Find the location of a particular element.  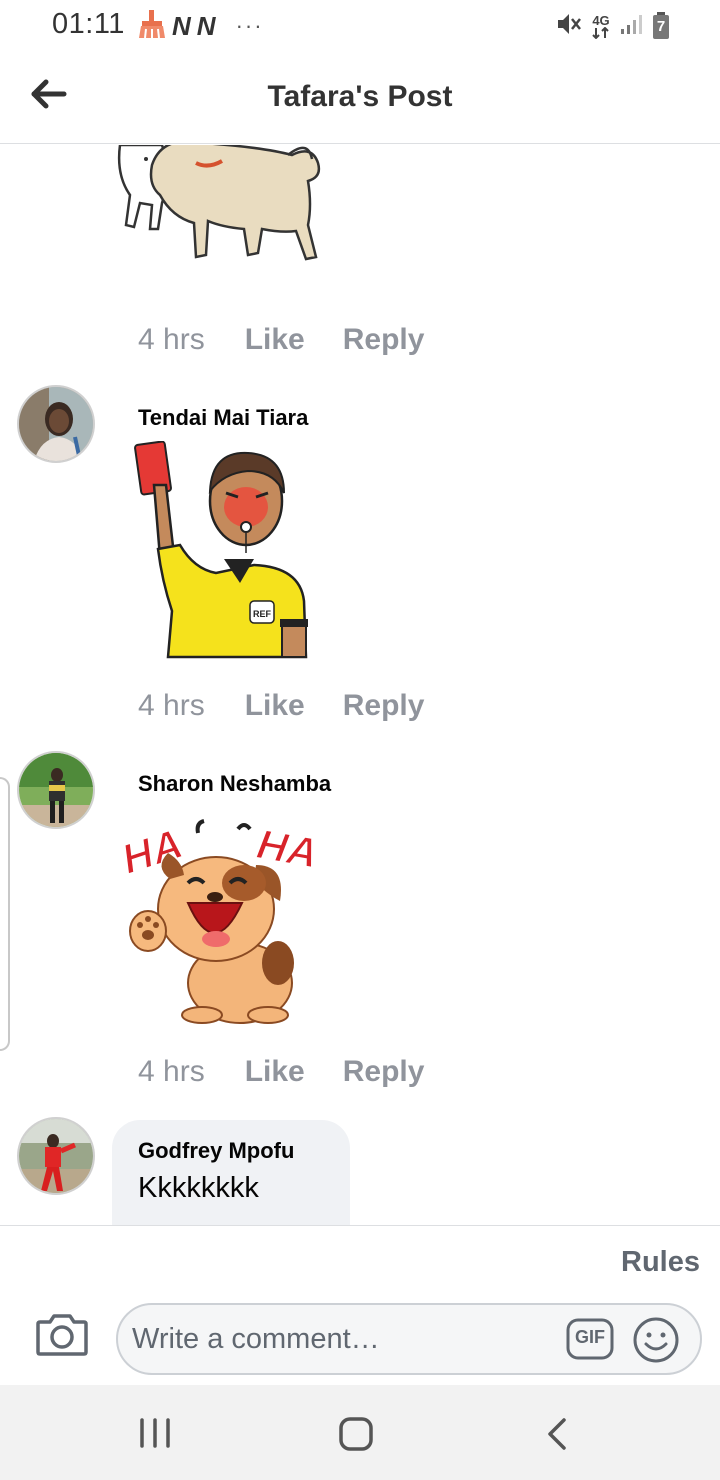

post-header: Tafara's Post is located at coordinates (360, 98).